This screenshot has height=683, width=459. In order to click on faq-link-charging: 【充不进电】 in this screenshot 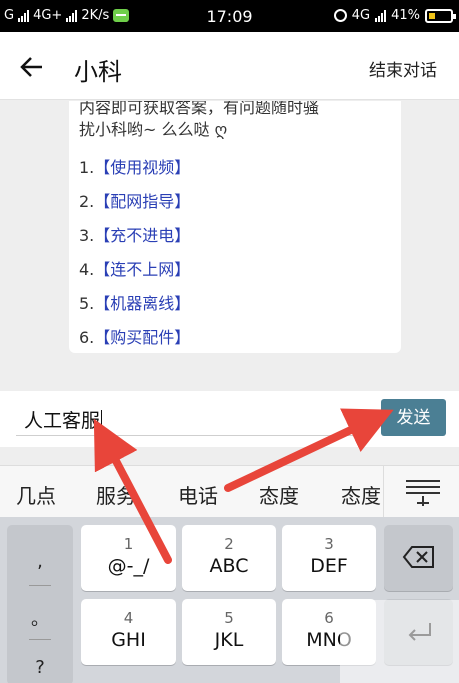, I will do `click(142, 235)`.